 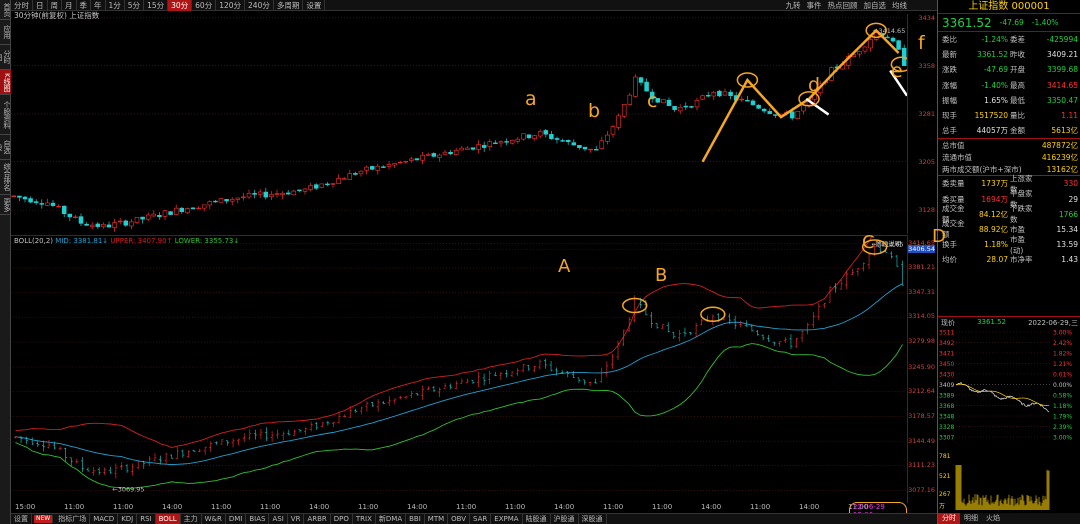 I want to click on indicator-tab-14: DPO, so click(x=342, y=518).